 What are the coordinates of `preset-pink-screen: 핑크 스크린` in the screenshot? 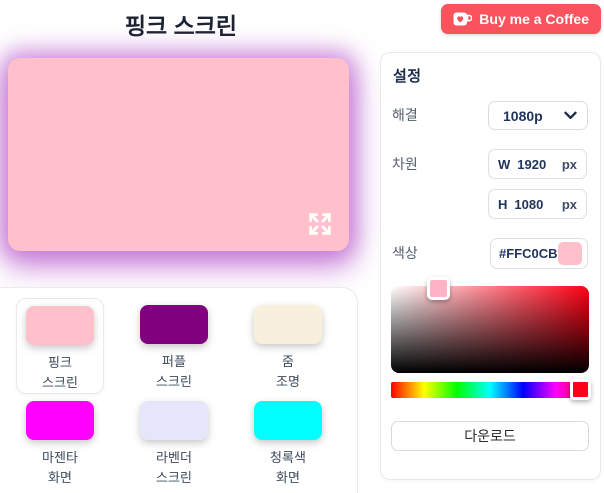 It's located at (60, 346).